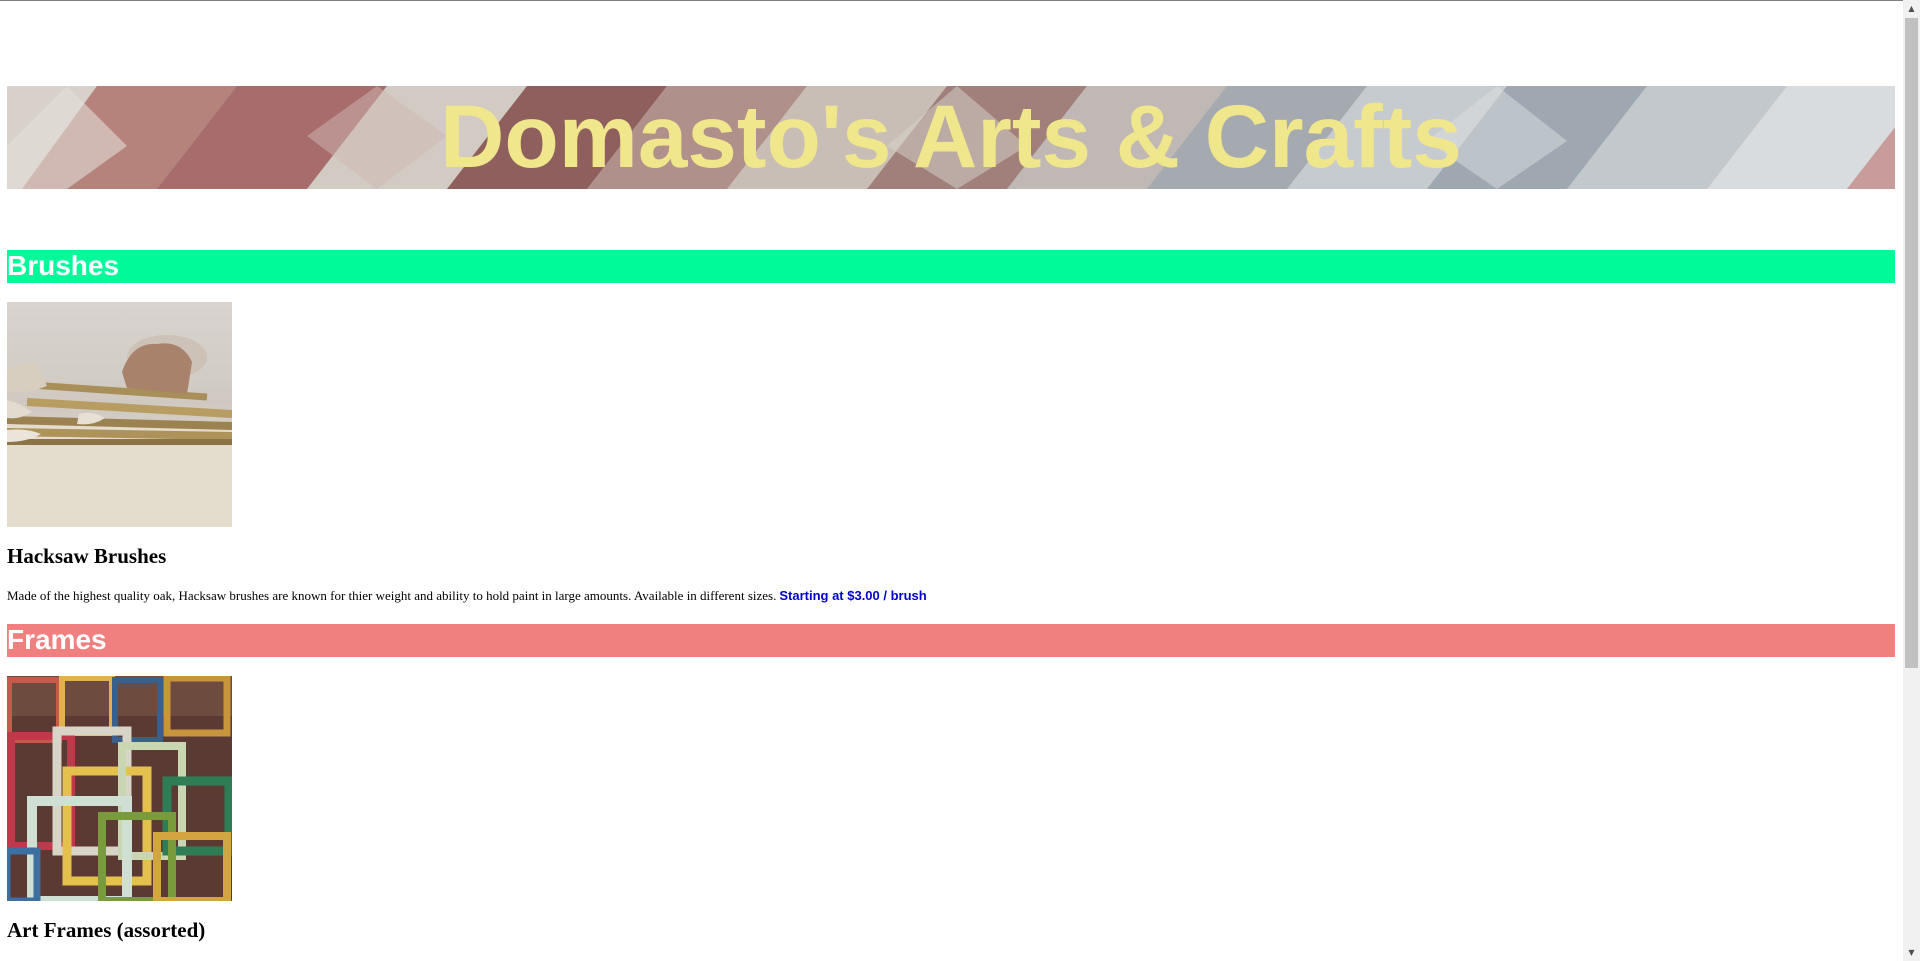 The height and width of the screenshot is (961, 1920). I want to click on product-title-hacksaw-brushes: Hacksaw Brushes, so click(87, 556).